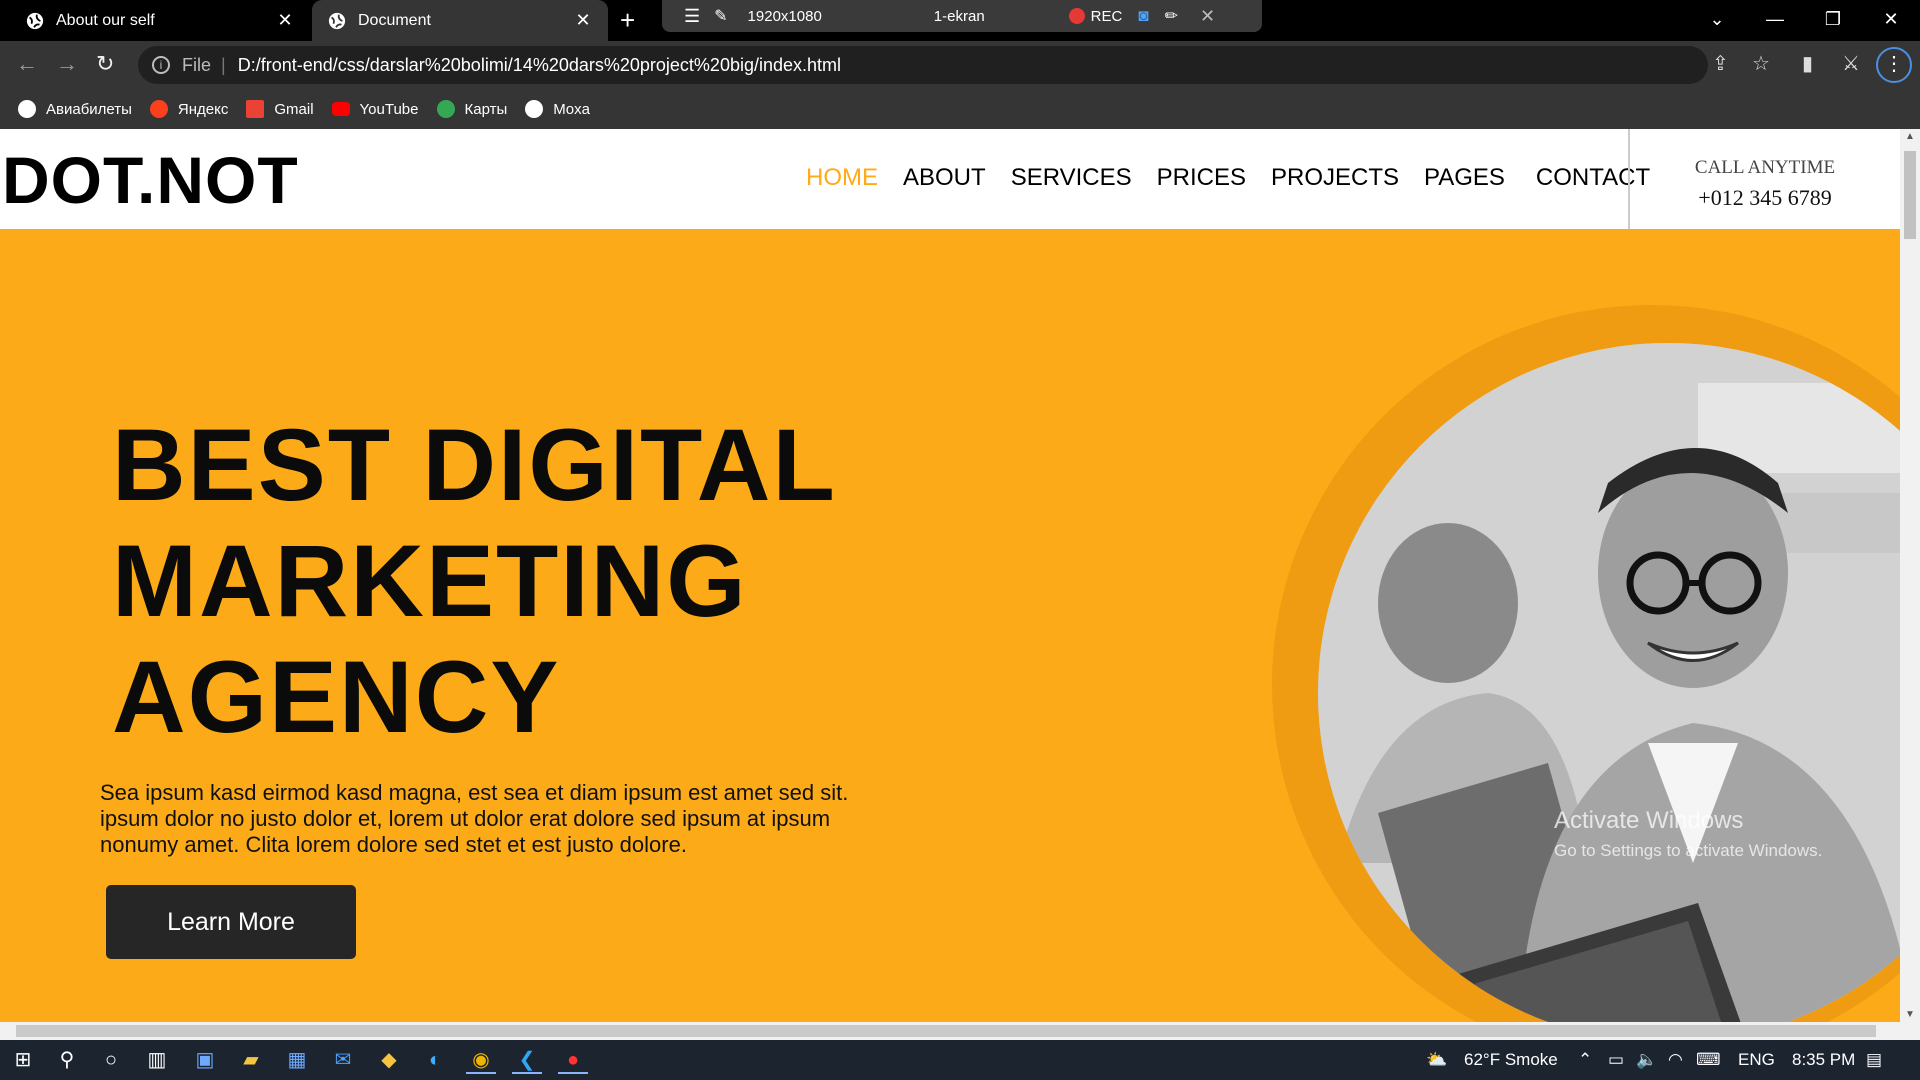 This screenshot has height=1080, width=1920. What do you see at coordinates (1765, 167) in the screenshot?
I see `call-label: CALL ANYTIME` at bounding box center [1765, 167].